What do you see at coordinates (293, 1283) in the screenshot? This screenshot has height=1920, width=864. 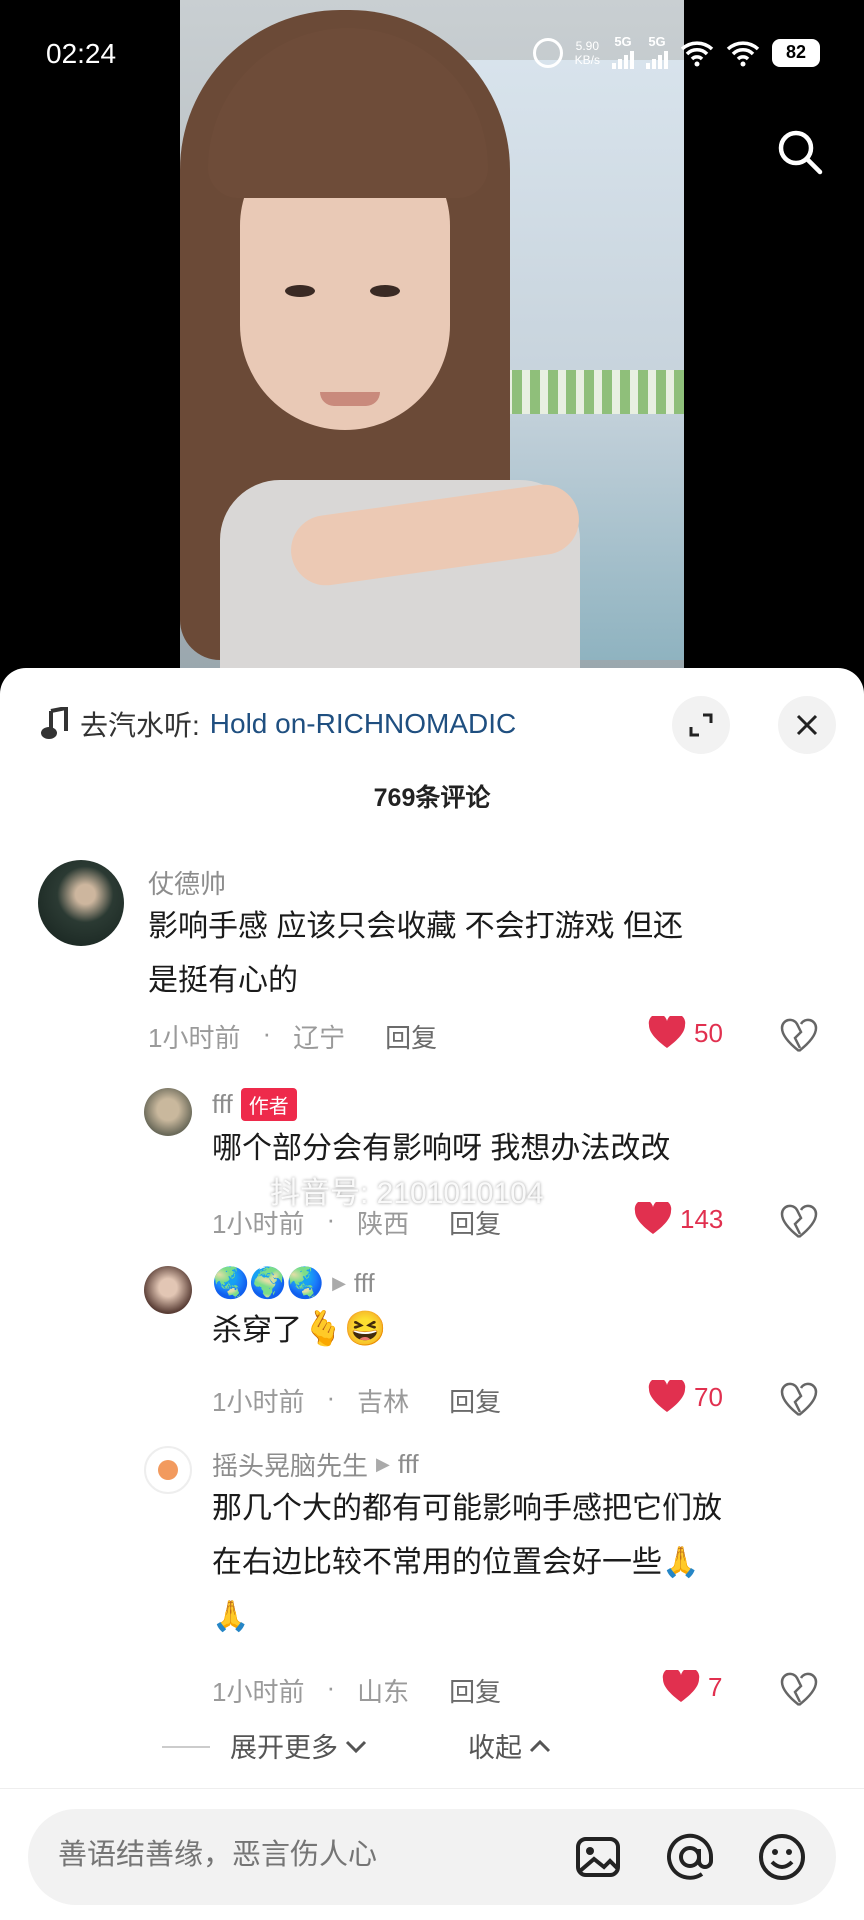 I see `comment-username: 🌏🌍🌏 ▶ fff` at bounding box center [293, 1283].